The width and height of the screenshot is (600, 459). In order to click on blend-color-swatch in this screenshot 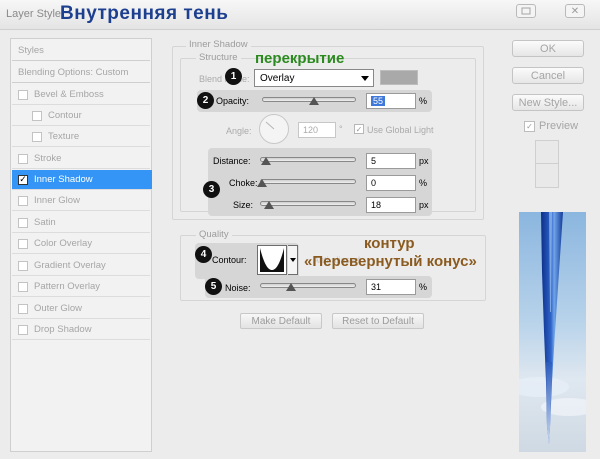, I will do `click(399, 77)`.